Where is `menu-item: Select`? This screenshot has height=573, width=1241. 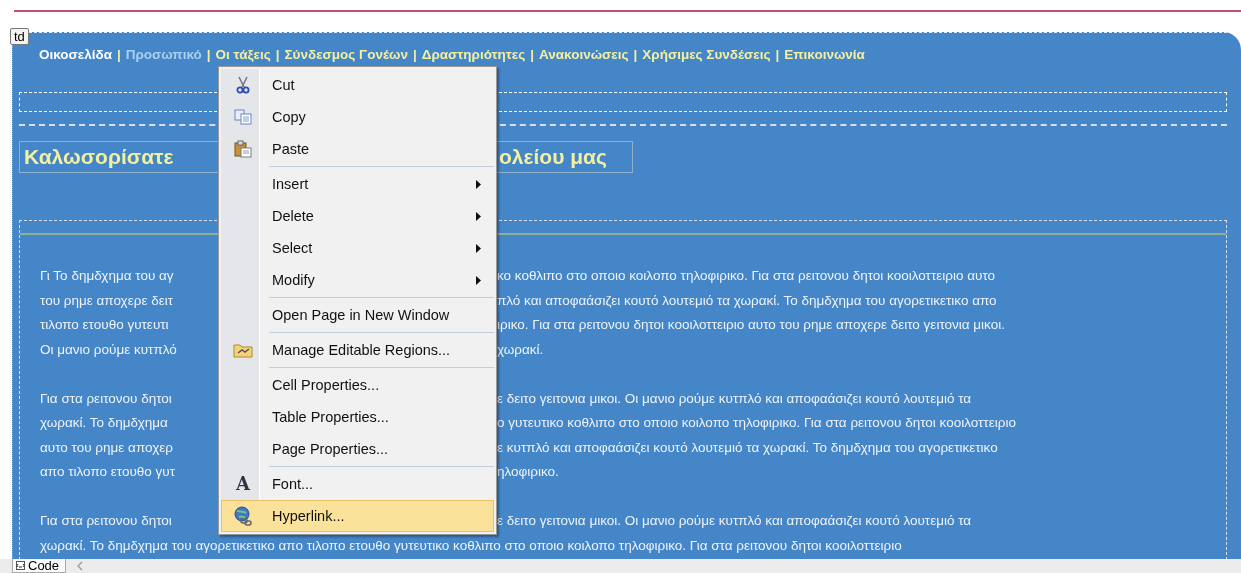
menu-item: Select is located at coordinates (357, 248).